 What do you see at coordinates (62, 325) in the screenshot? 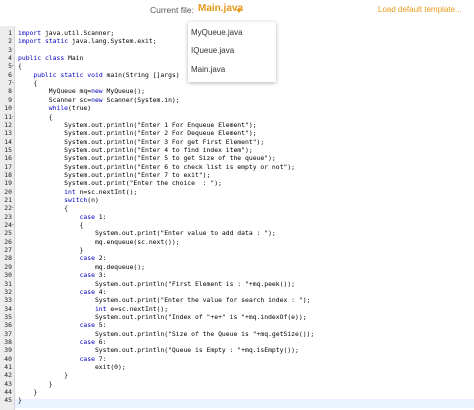
I see `code-line: case 5:` at bounding box center [62, 325].